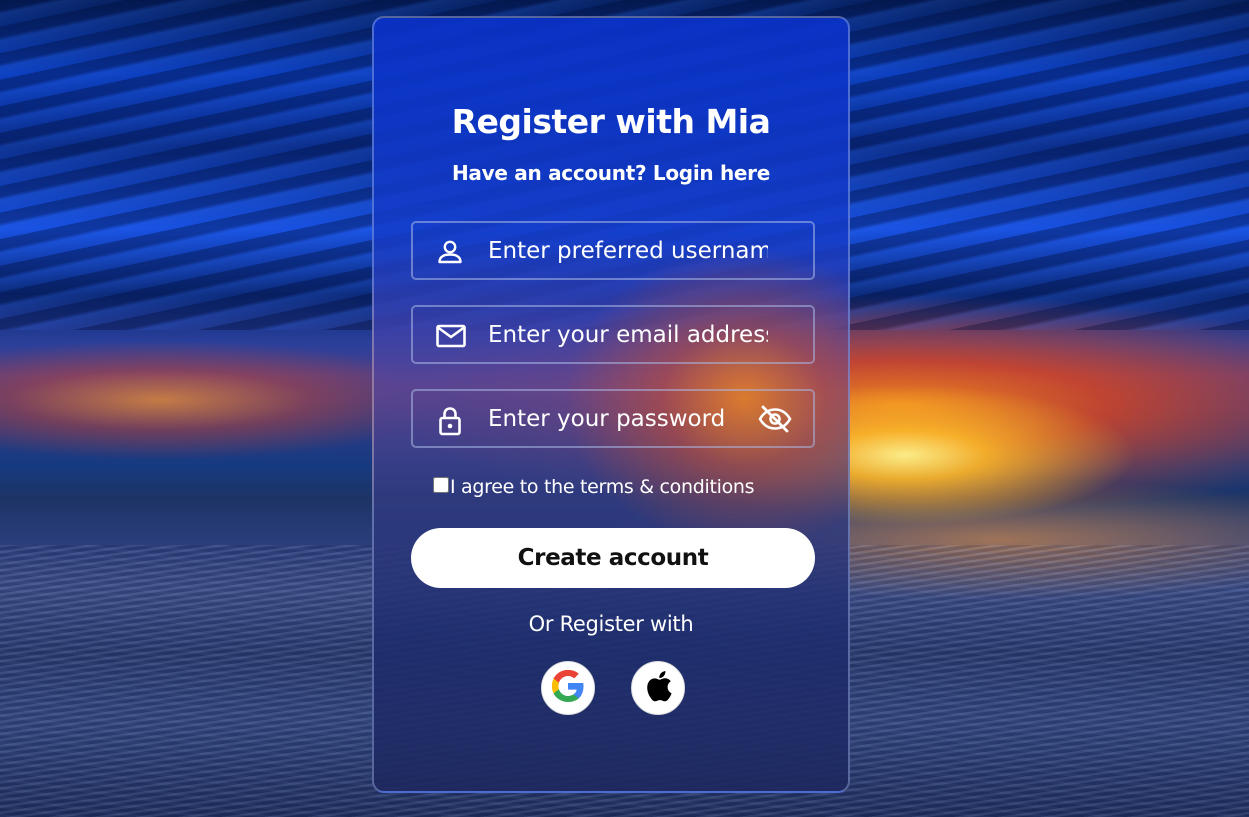 This screenshot has height=817, width=1249. I want to click on user-icon, so click(450, 252).